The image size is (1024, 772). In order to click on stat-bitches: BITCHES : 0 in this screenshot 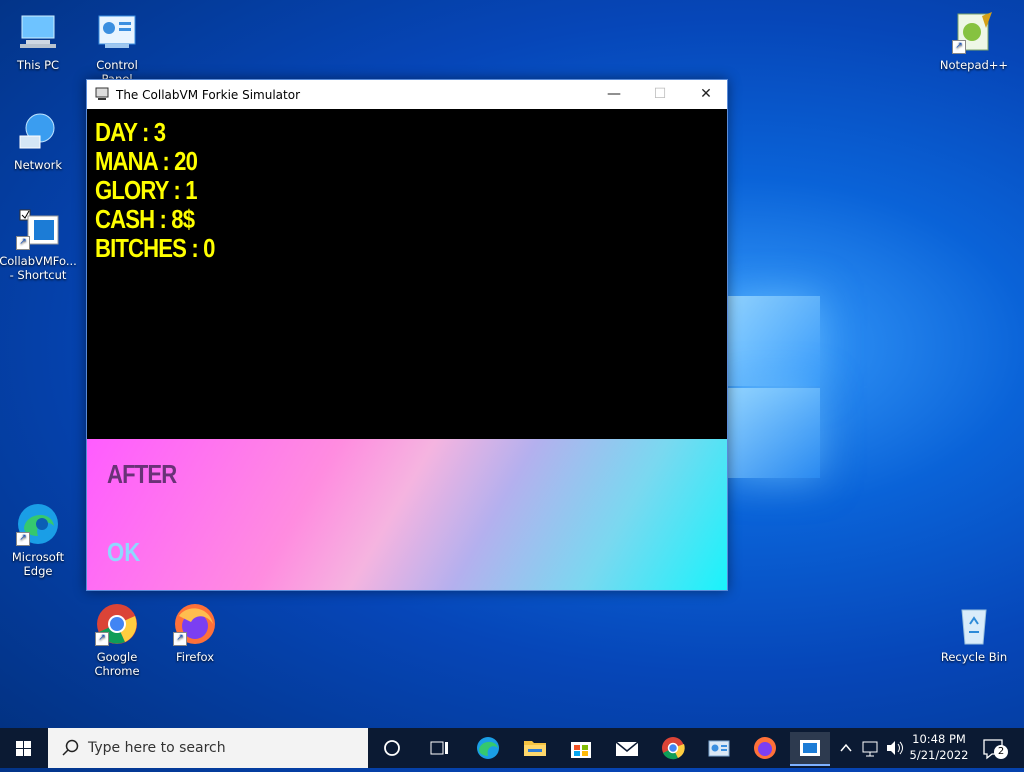, I will do `click(155, 248)`.